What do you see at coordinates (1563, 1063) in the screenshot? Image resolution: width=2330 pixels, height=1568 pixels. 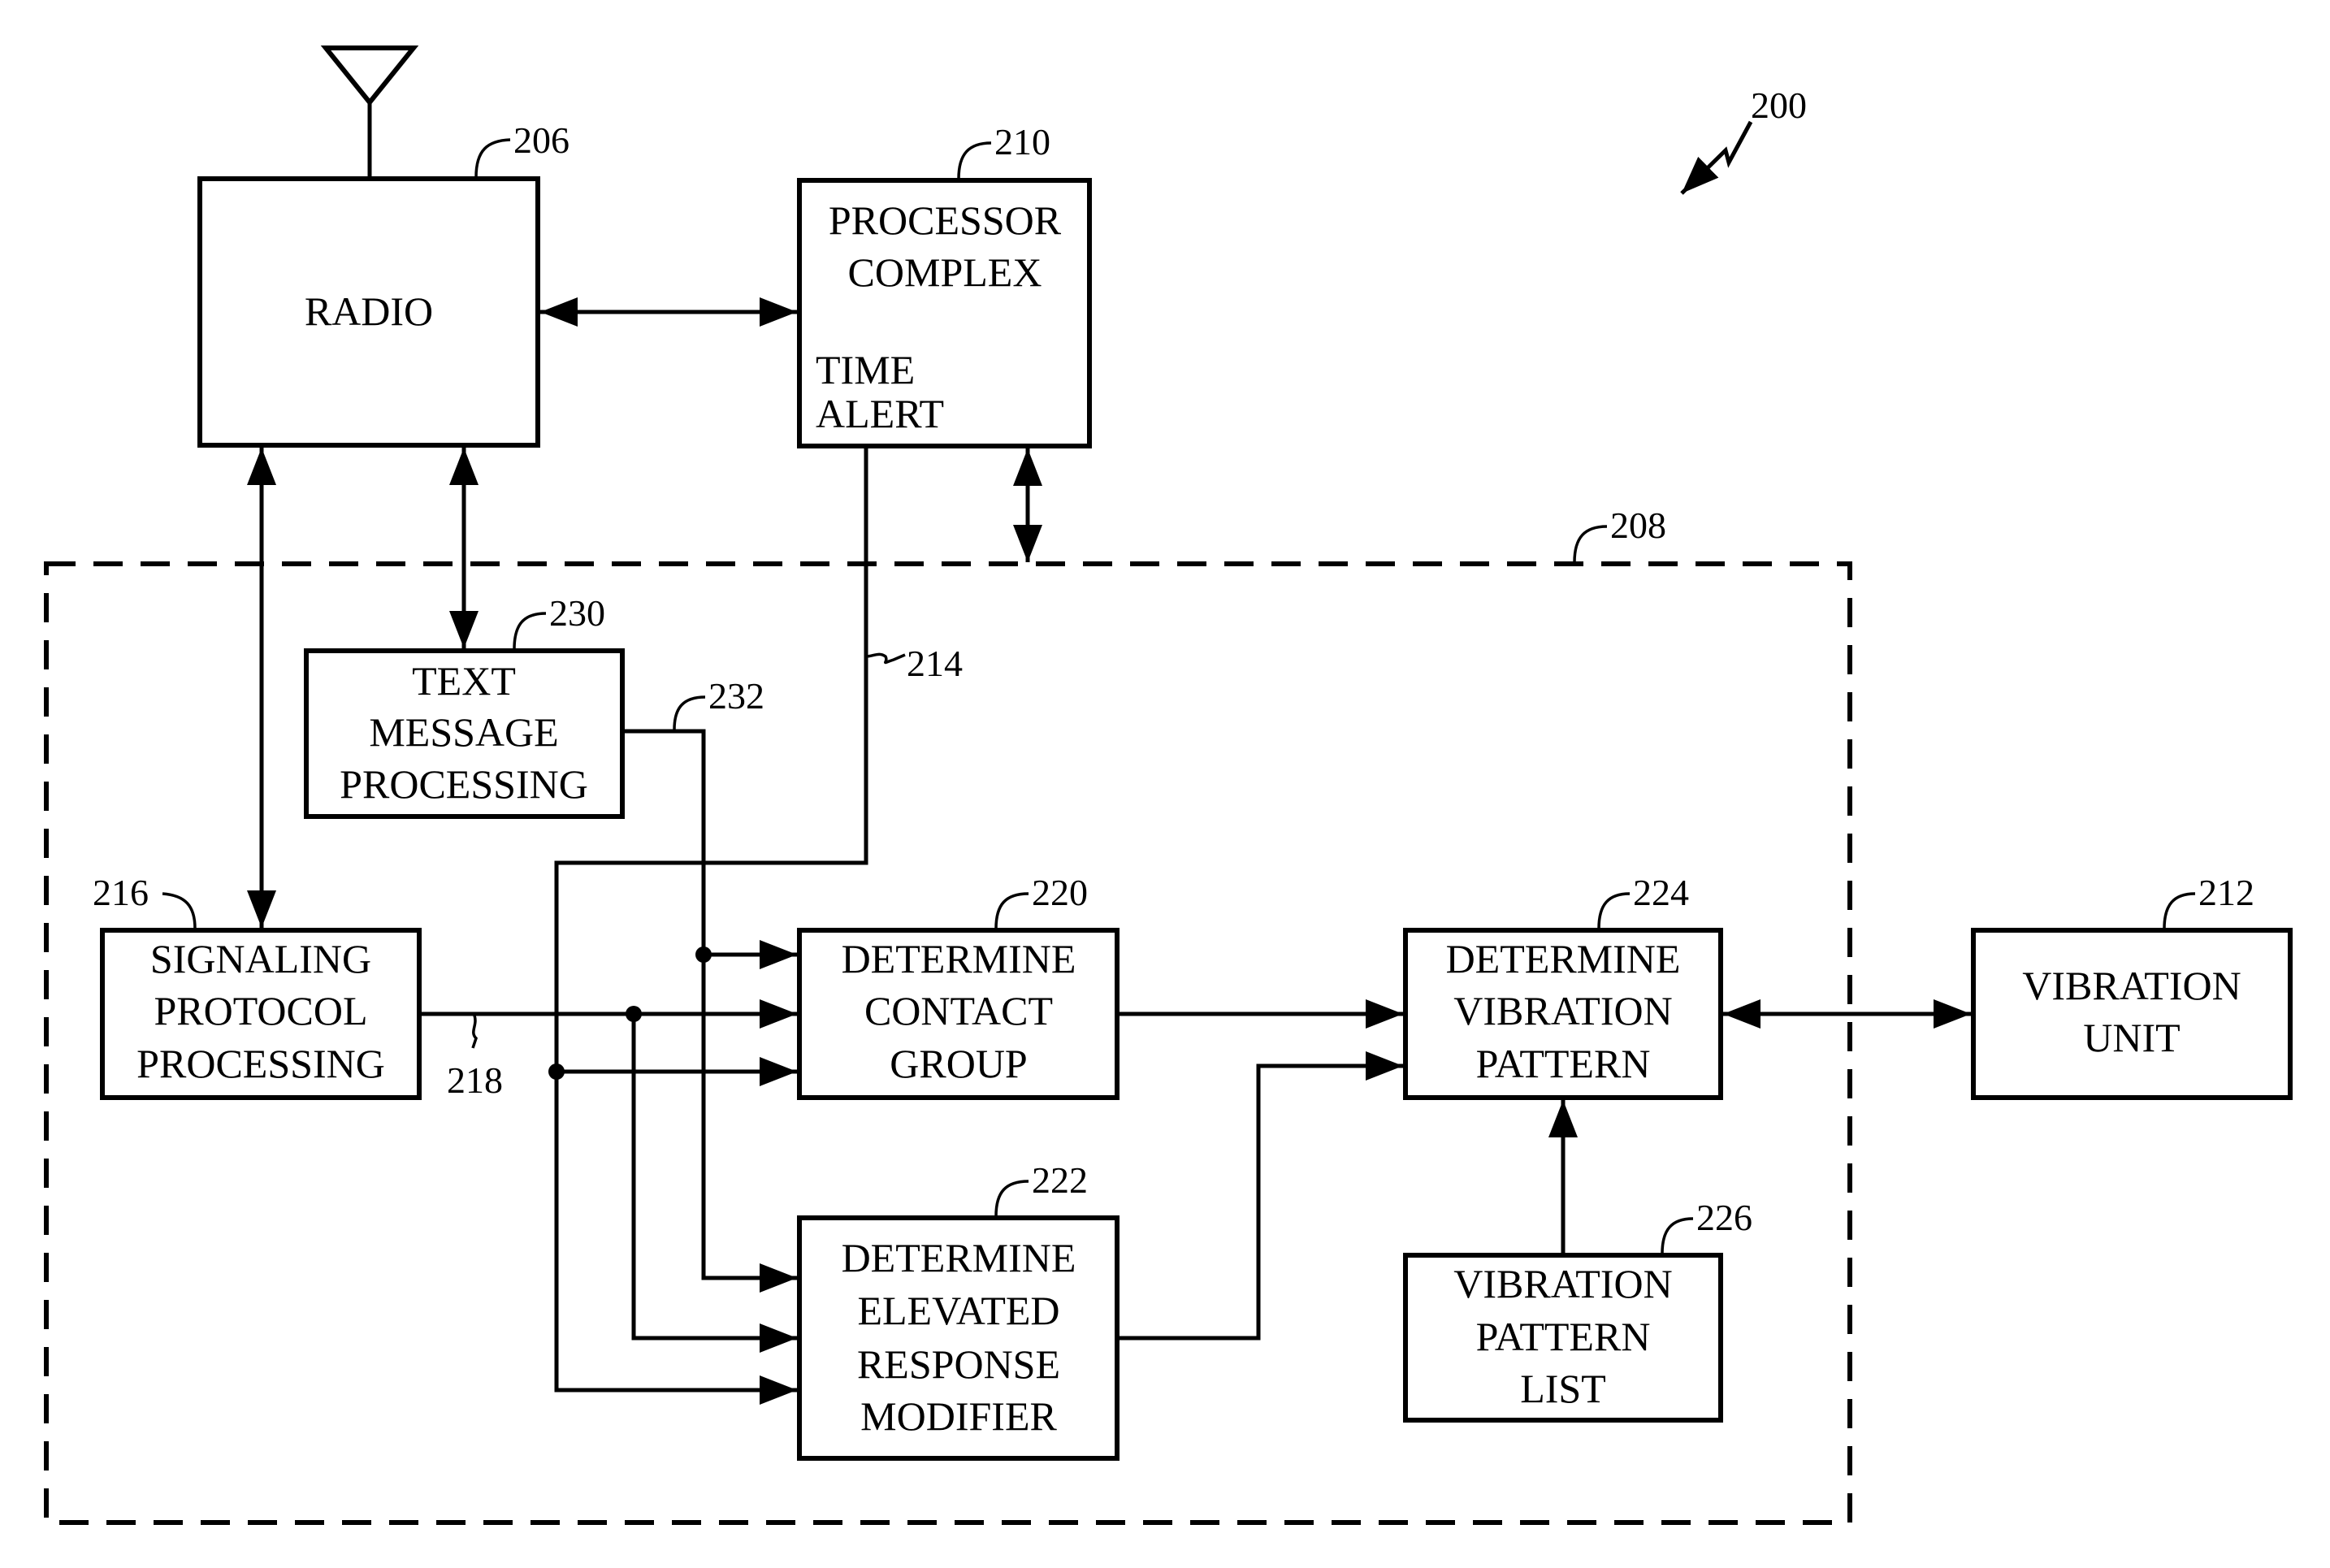 I see `vibration-pattern-label-line3: PATTERN` at bounding box center [1563, 1063].